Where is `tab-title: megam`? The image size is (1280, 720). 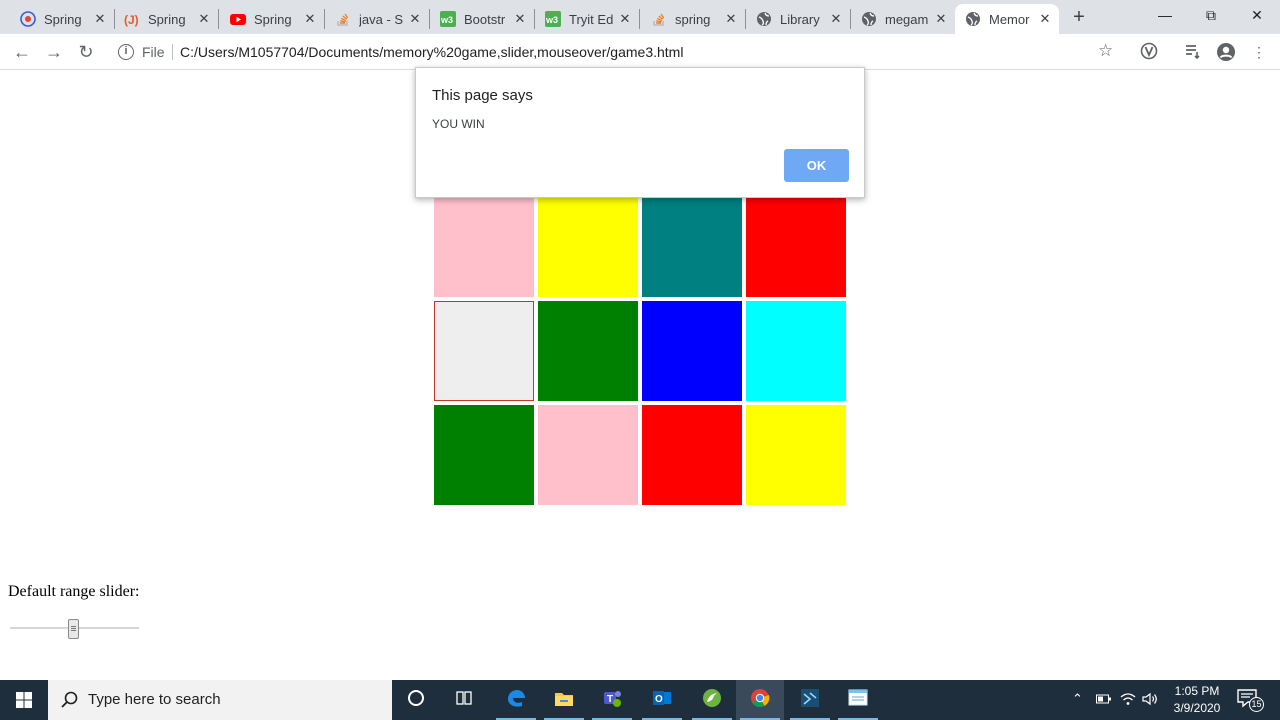 tab-title: megam is located at coordinates (907, 19).